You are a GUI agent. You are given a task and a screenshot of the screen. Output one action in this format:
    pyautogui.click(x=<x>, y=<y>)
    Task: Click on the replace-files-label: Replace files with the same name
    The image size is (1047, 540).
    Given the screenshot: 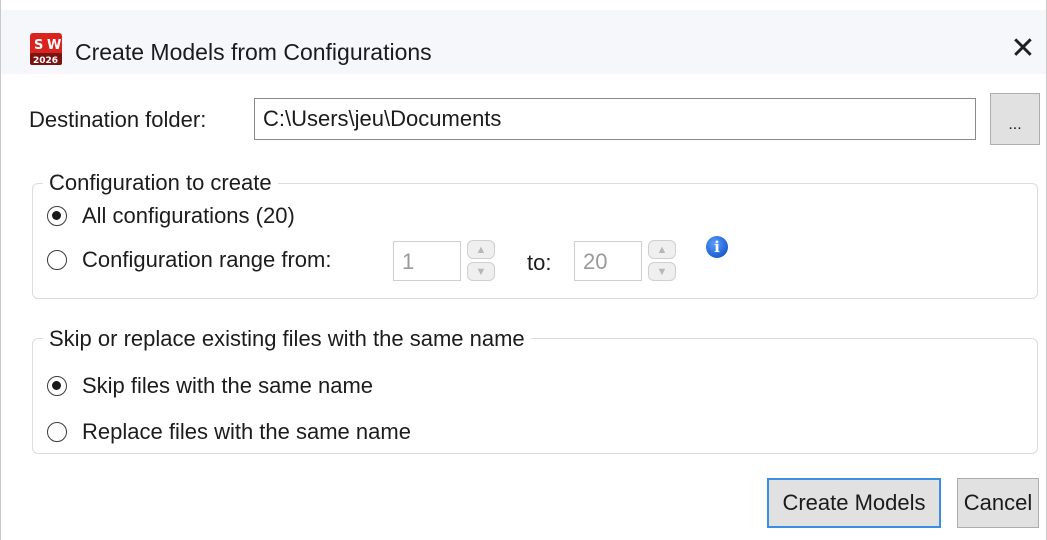 What is the action you would take?
    pyautogui.click(x=246, y=432)
    